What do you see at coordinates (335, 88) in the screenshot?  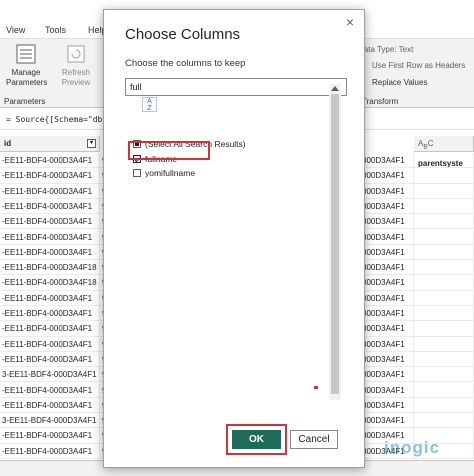 I see `chevron-up-icon` at bounding box center [335, 88].